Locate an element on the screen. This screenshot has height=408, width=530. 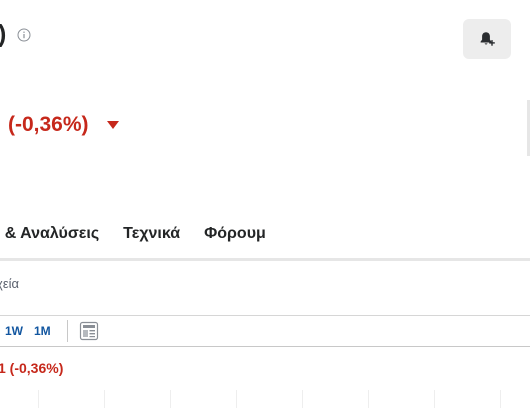
instrument-tabs: ς & Αναλύσεις Τεχνικά Φόρουμ is located at coordinates (145, 235).